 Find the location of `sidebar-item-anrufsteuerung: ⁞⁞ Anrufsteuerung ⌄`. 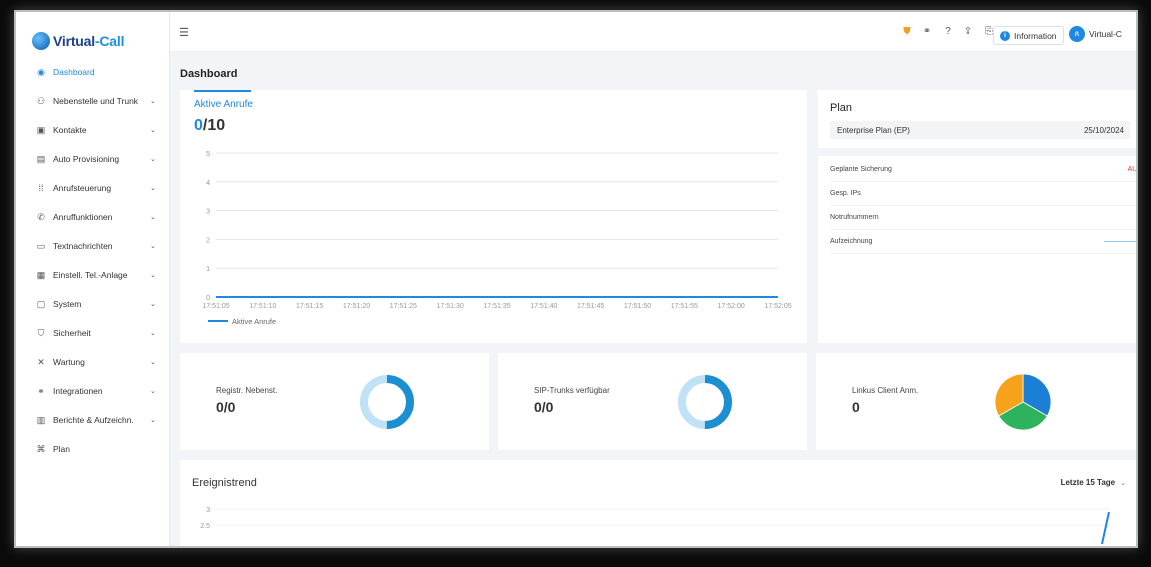

sidebar-item-anrufsteuerung: ⁞⁞ Anrufsteuerung ⌄ is located at coordinates (93, 188).